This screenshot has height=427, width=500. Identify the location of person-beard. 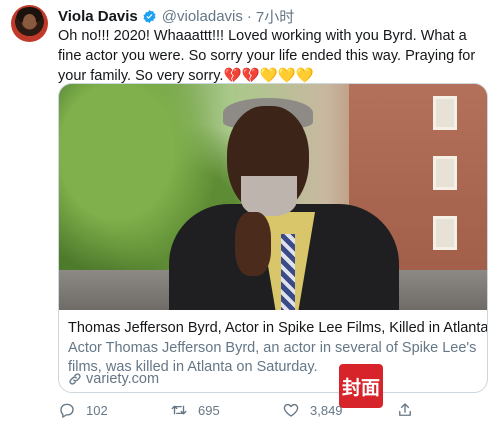
(269, 196).